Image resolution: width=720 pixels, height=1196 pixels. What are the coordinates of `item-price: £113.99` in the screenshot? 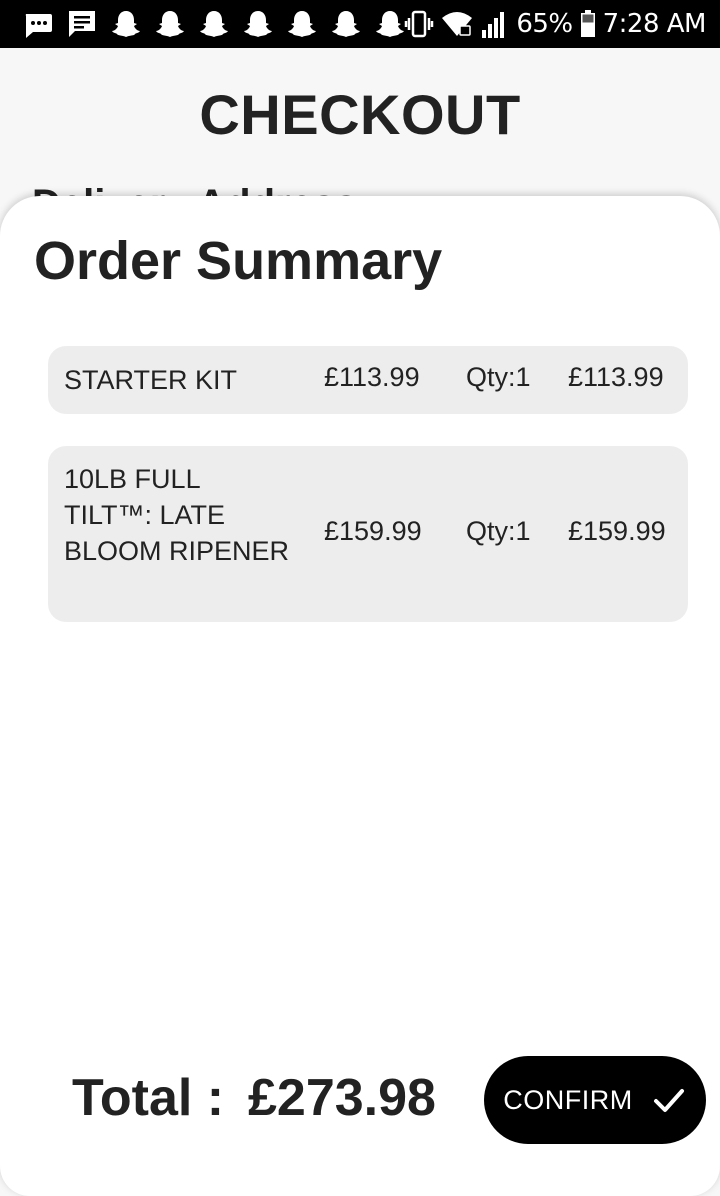 It's located at (372, 377).